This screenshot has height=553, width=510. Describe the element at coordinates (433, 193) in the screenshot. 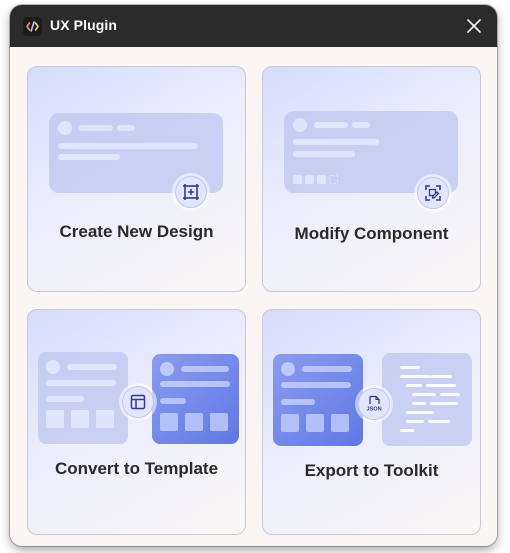

I see `edit-frame-icon` at that location.